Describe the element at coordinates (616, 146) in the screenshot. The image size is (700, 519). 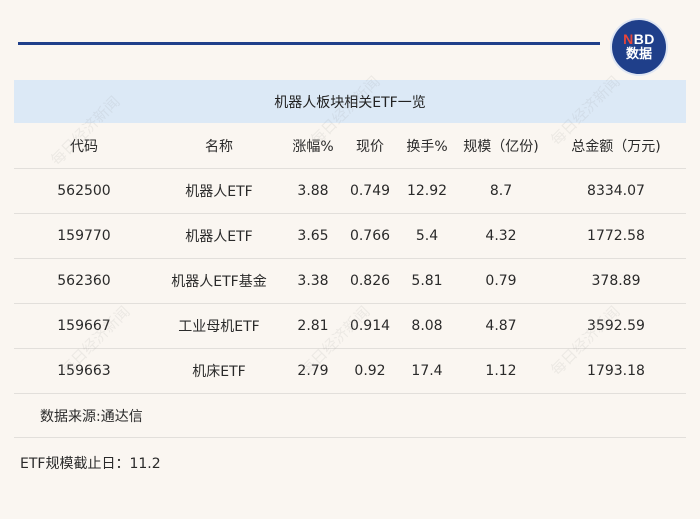
I see `header-amount: 总金额（万元)` at that location.